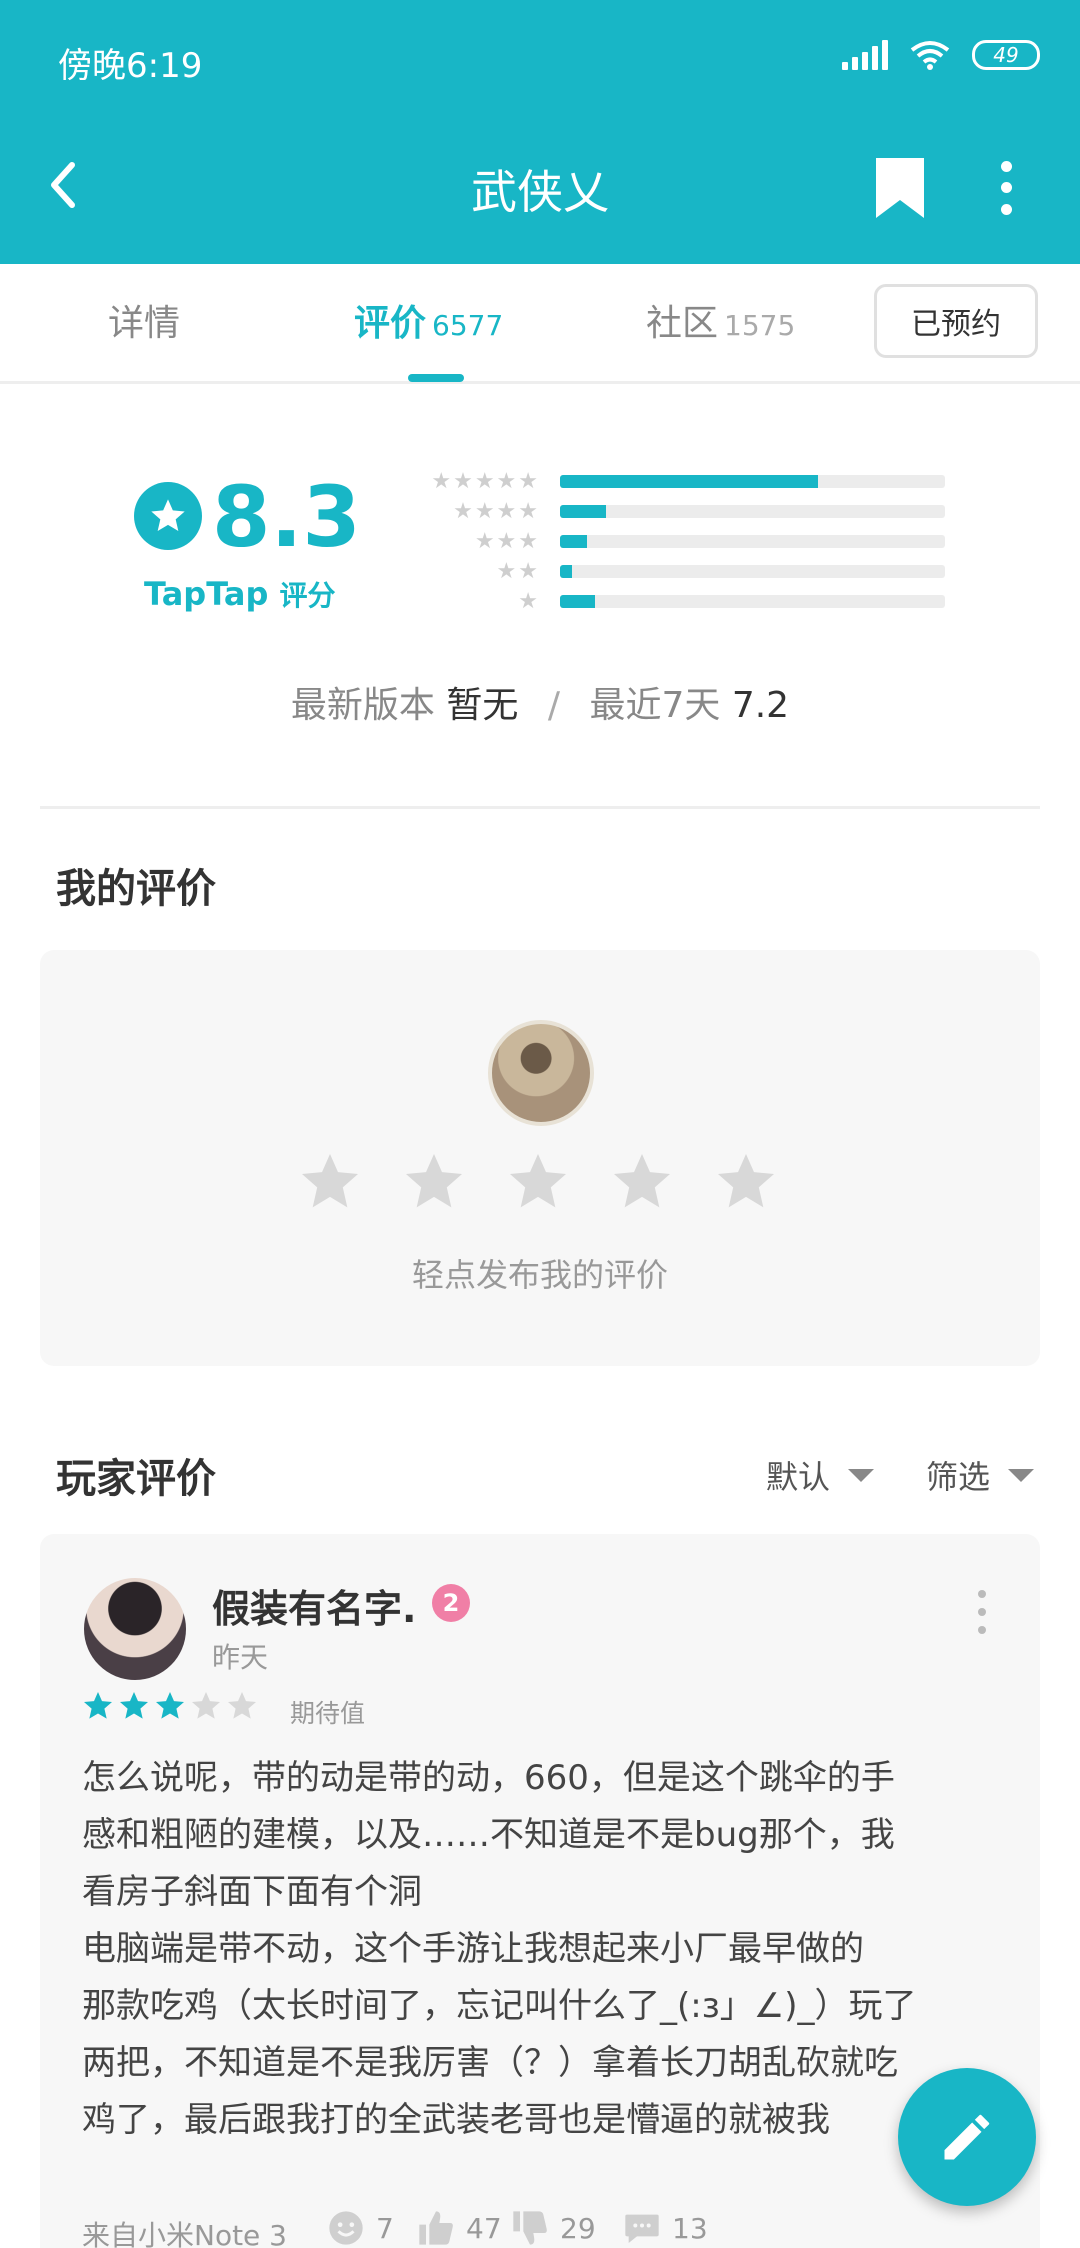 The width and height of the screenshot is (1080, 2248). Describe the element at coordinates (456, 2120) in the screenshot. I see `review-line: 鸡了，最后跟我打的全武装老哥也是懵逼的就被我` at that location.